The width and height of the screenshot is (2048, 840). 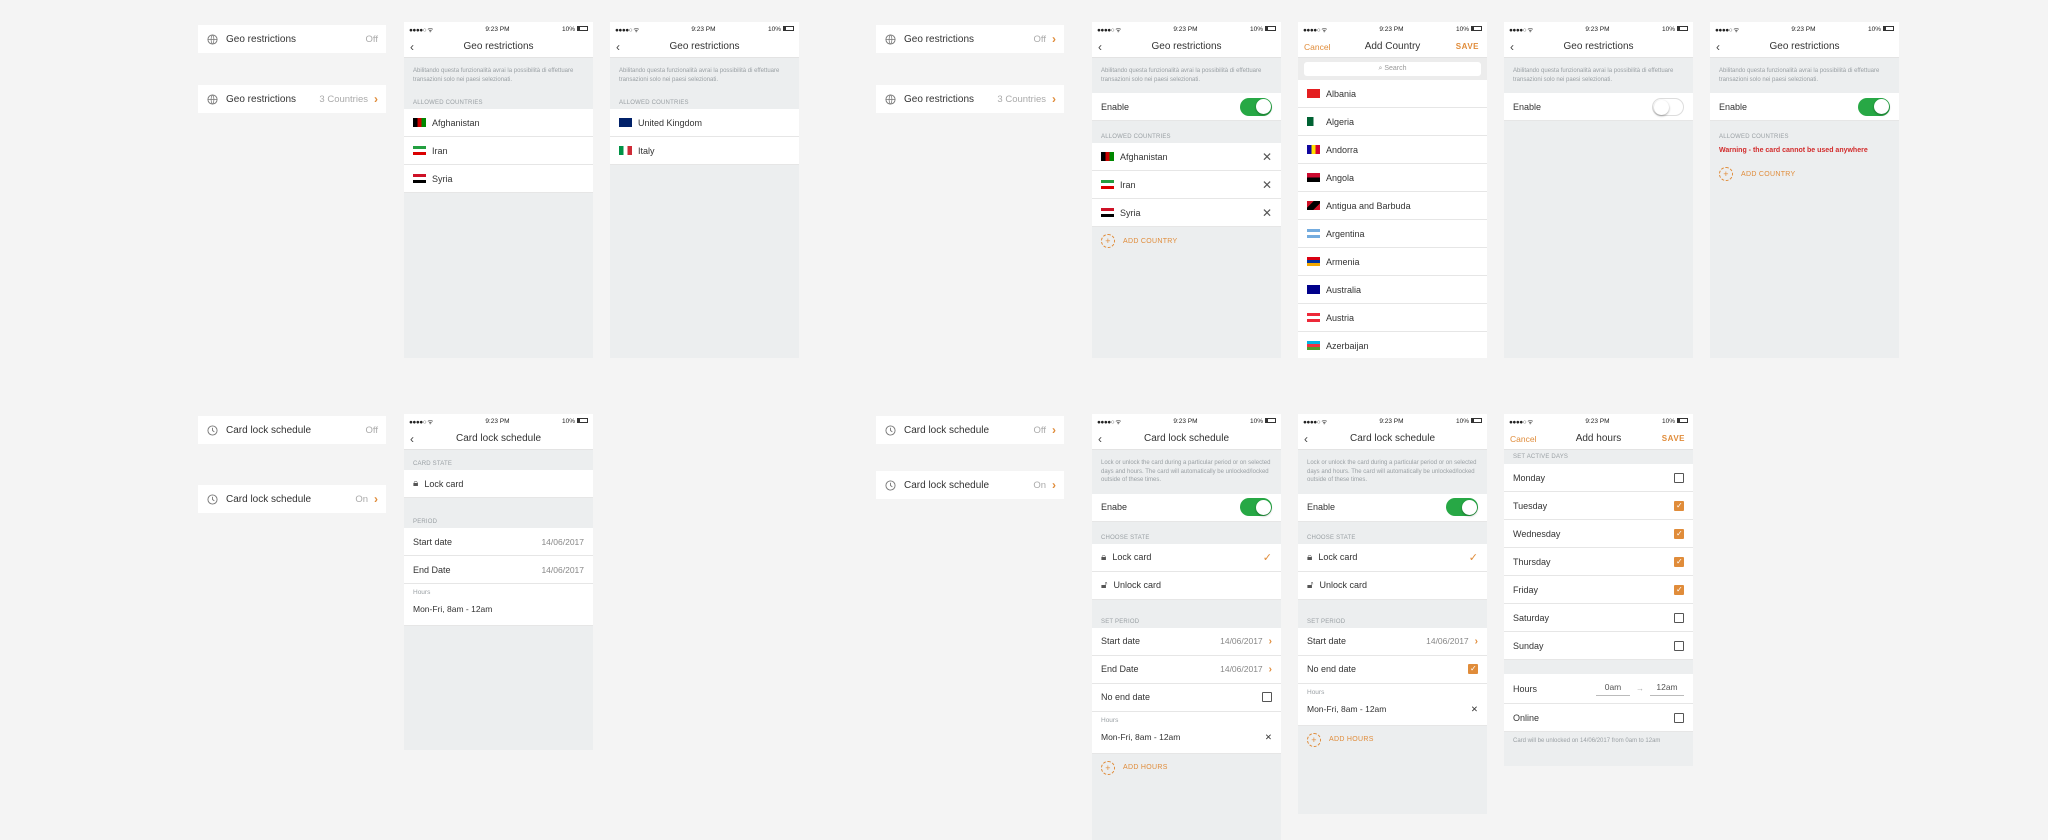 What do you see at coordinates (1598, 646) in the screenshot?
I see `day-row: Sunday` at bounding box center [1598, 646].